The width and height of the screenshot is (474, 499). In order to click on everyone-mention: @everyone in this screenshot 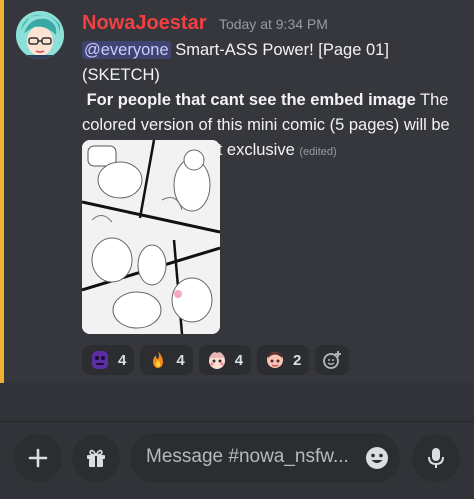, I will do `click(126, 50)`.